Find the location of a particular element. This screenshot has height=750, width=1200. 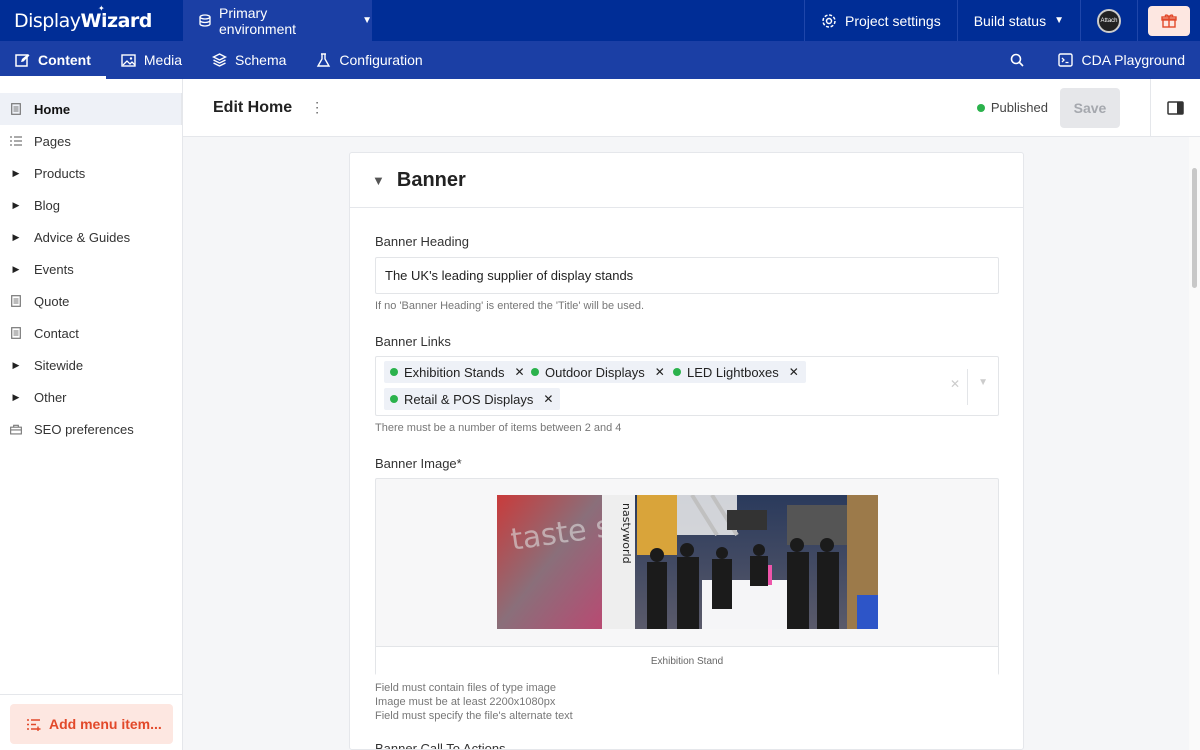

sparkle-icon: ✦ is located at coordinates (101, 8).